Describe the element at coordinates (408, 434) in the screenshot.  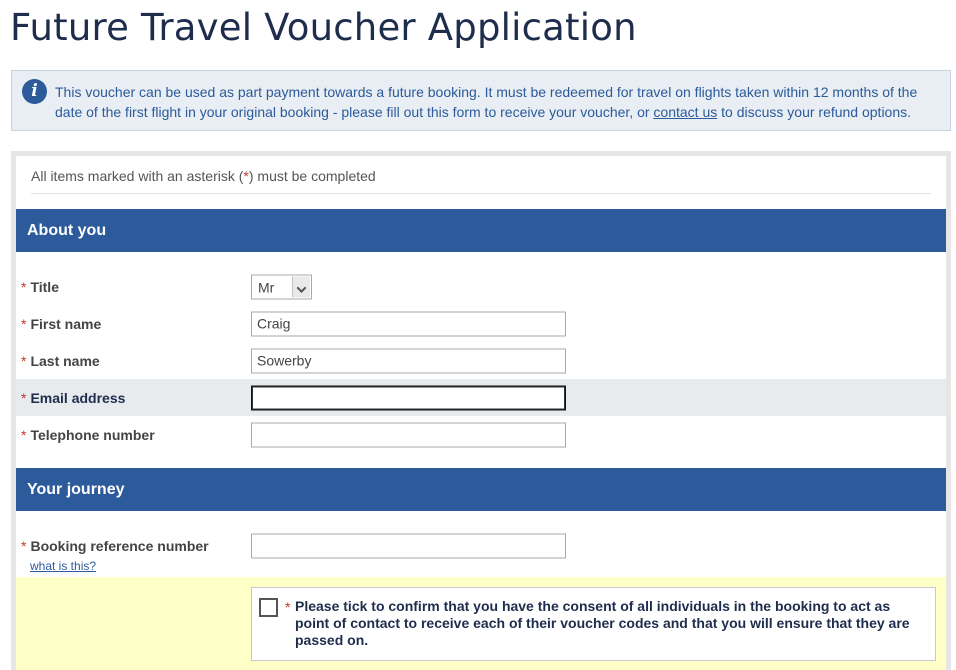
I see `phone-field` at that location.